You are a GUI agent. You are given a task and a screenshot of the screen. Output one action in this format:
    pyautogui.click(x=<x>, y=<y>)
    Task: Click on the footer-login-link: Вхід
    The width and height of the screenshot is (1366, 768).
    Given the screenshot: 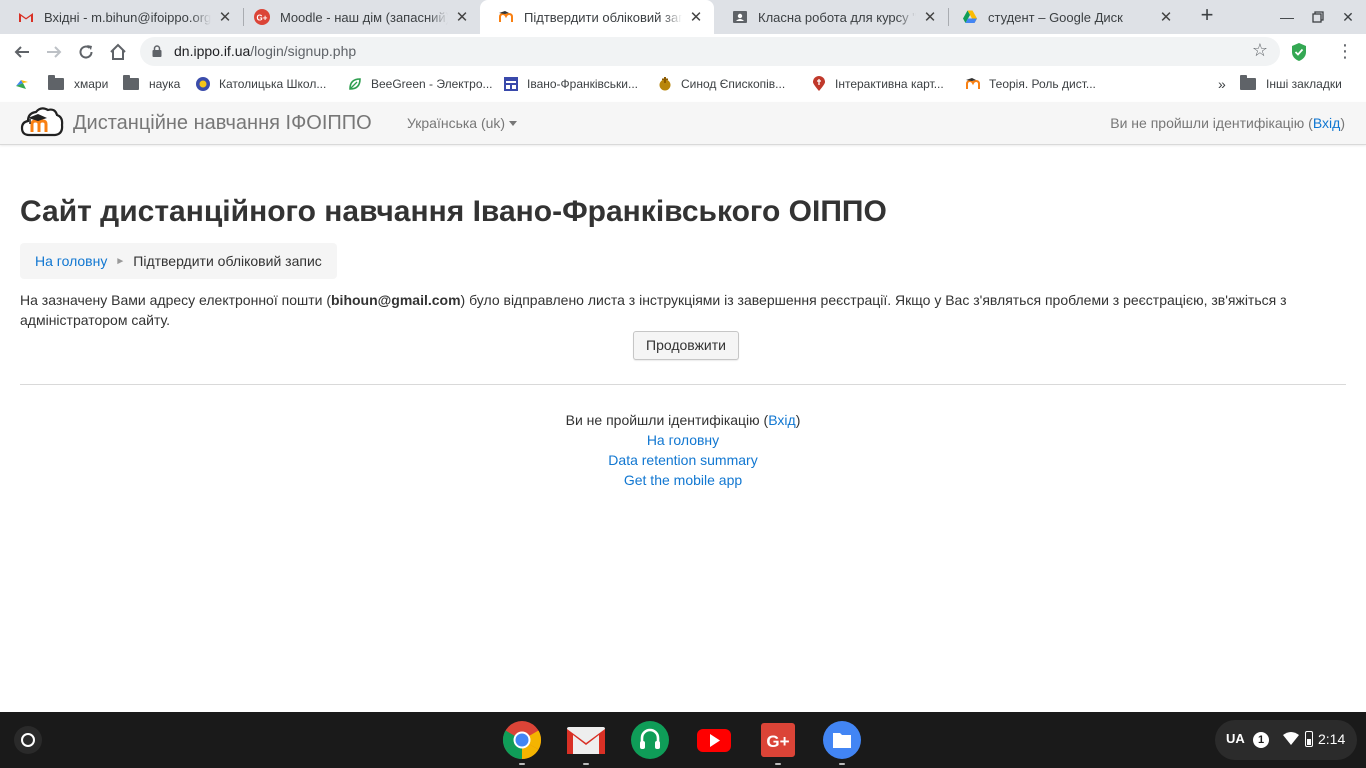 What is the action you would take?
    pyautogui.click(x=781, y=420)
    